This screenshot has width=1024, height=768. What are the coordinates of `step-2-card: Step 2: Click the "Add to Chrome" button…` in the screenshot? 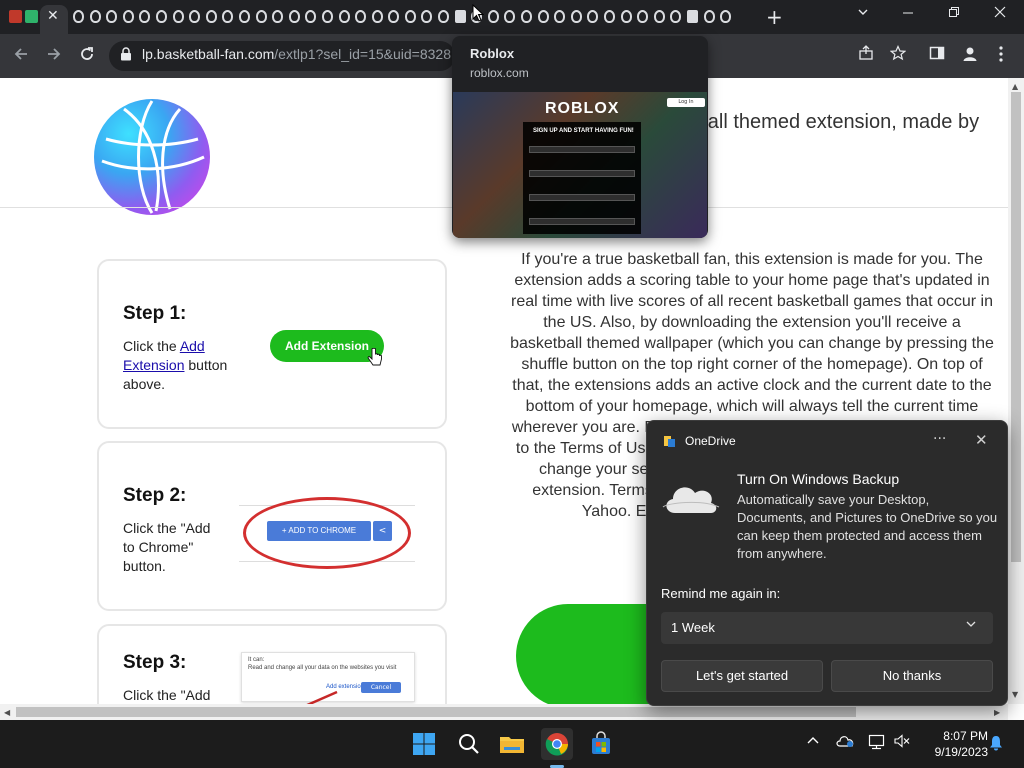 It's located at (272, 526).